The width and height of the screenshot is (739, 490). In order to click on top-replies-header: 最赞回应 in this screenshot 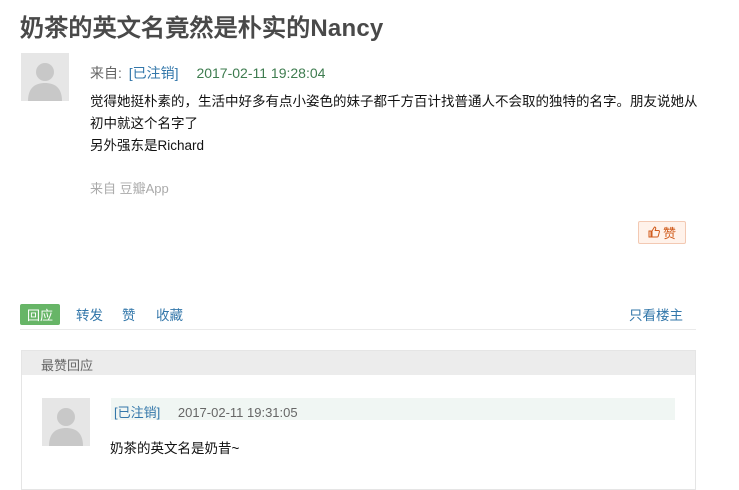, I will do `click(358, 363)`.